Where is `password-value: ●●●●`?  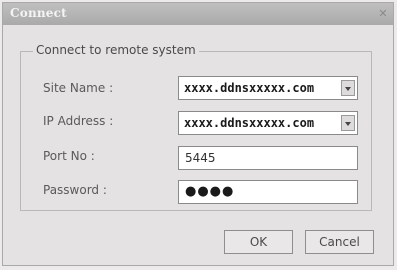
password-value: ●●●● is located at coordinates (210, 191).